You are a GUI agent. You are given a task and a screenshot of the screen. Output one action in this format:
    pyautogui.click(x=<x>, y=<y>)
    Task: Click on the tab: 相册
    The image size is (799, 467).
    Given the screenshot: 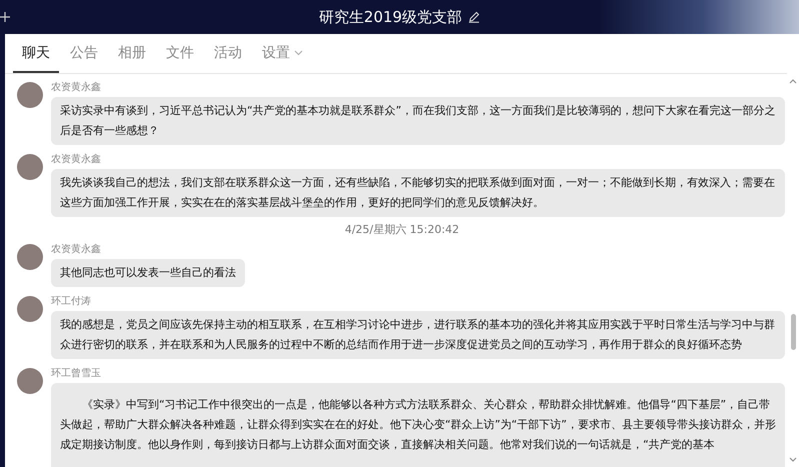 What is the action you would take?
    pyautogui.click(x=132, y=54)
    